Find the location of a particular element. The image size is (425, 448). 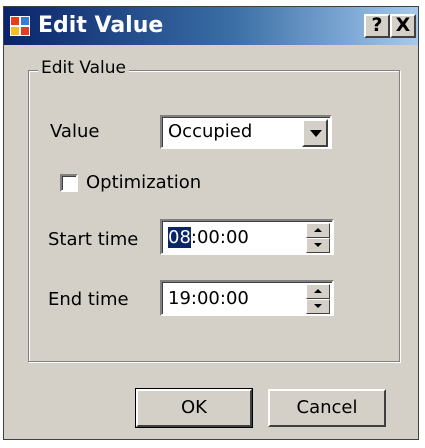

start-time-label: Start time is located at coordinates (93, 239).